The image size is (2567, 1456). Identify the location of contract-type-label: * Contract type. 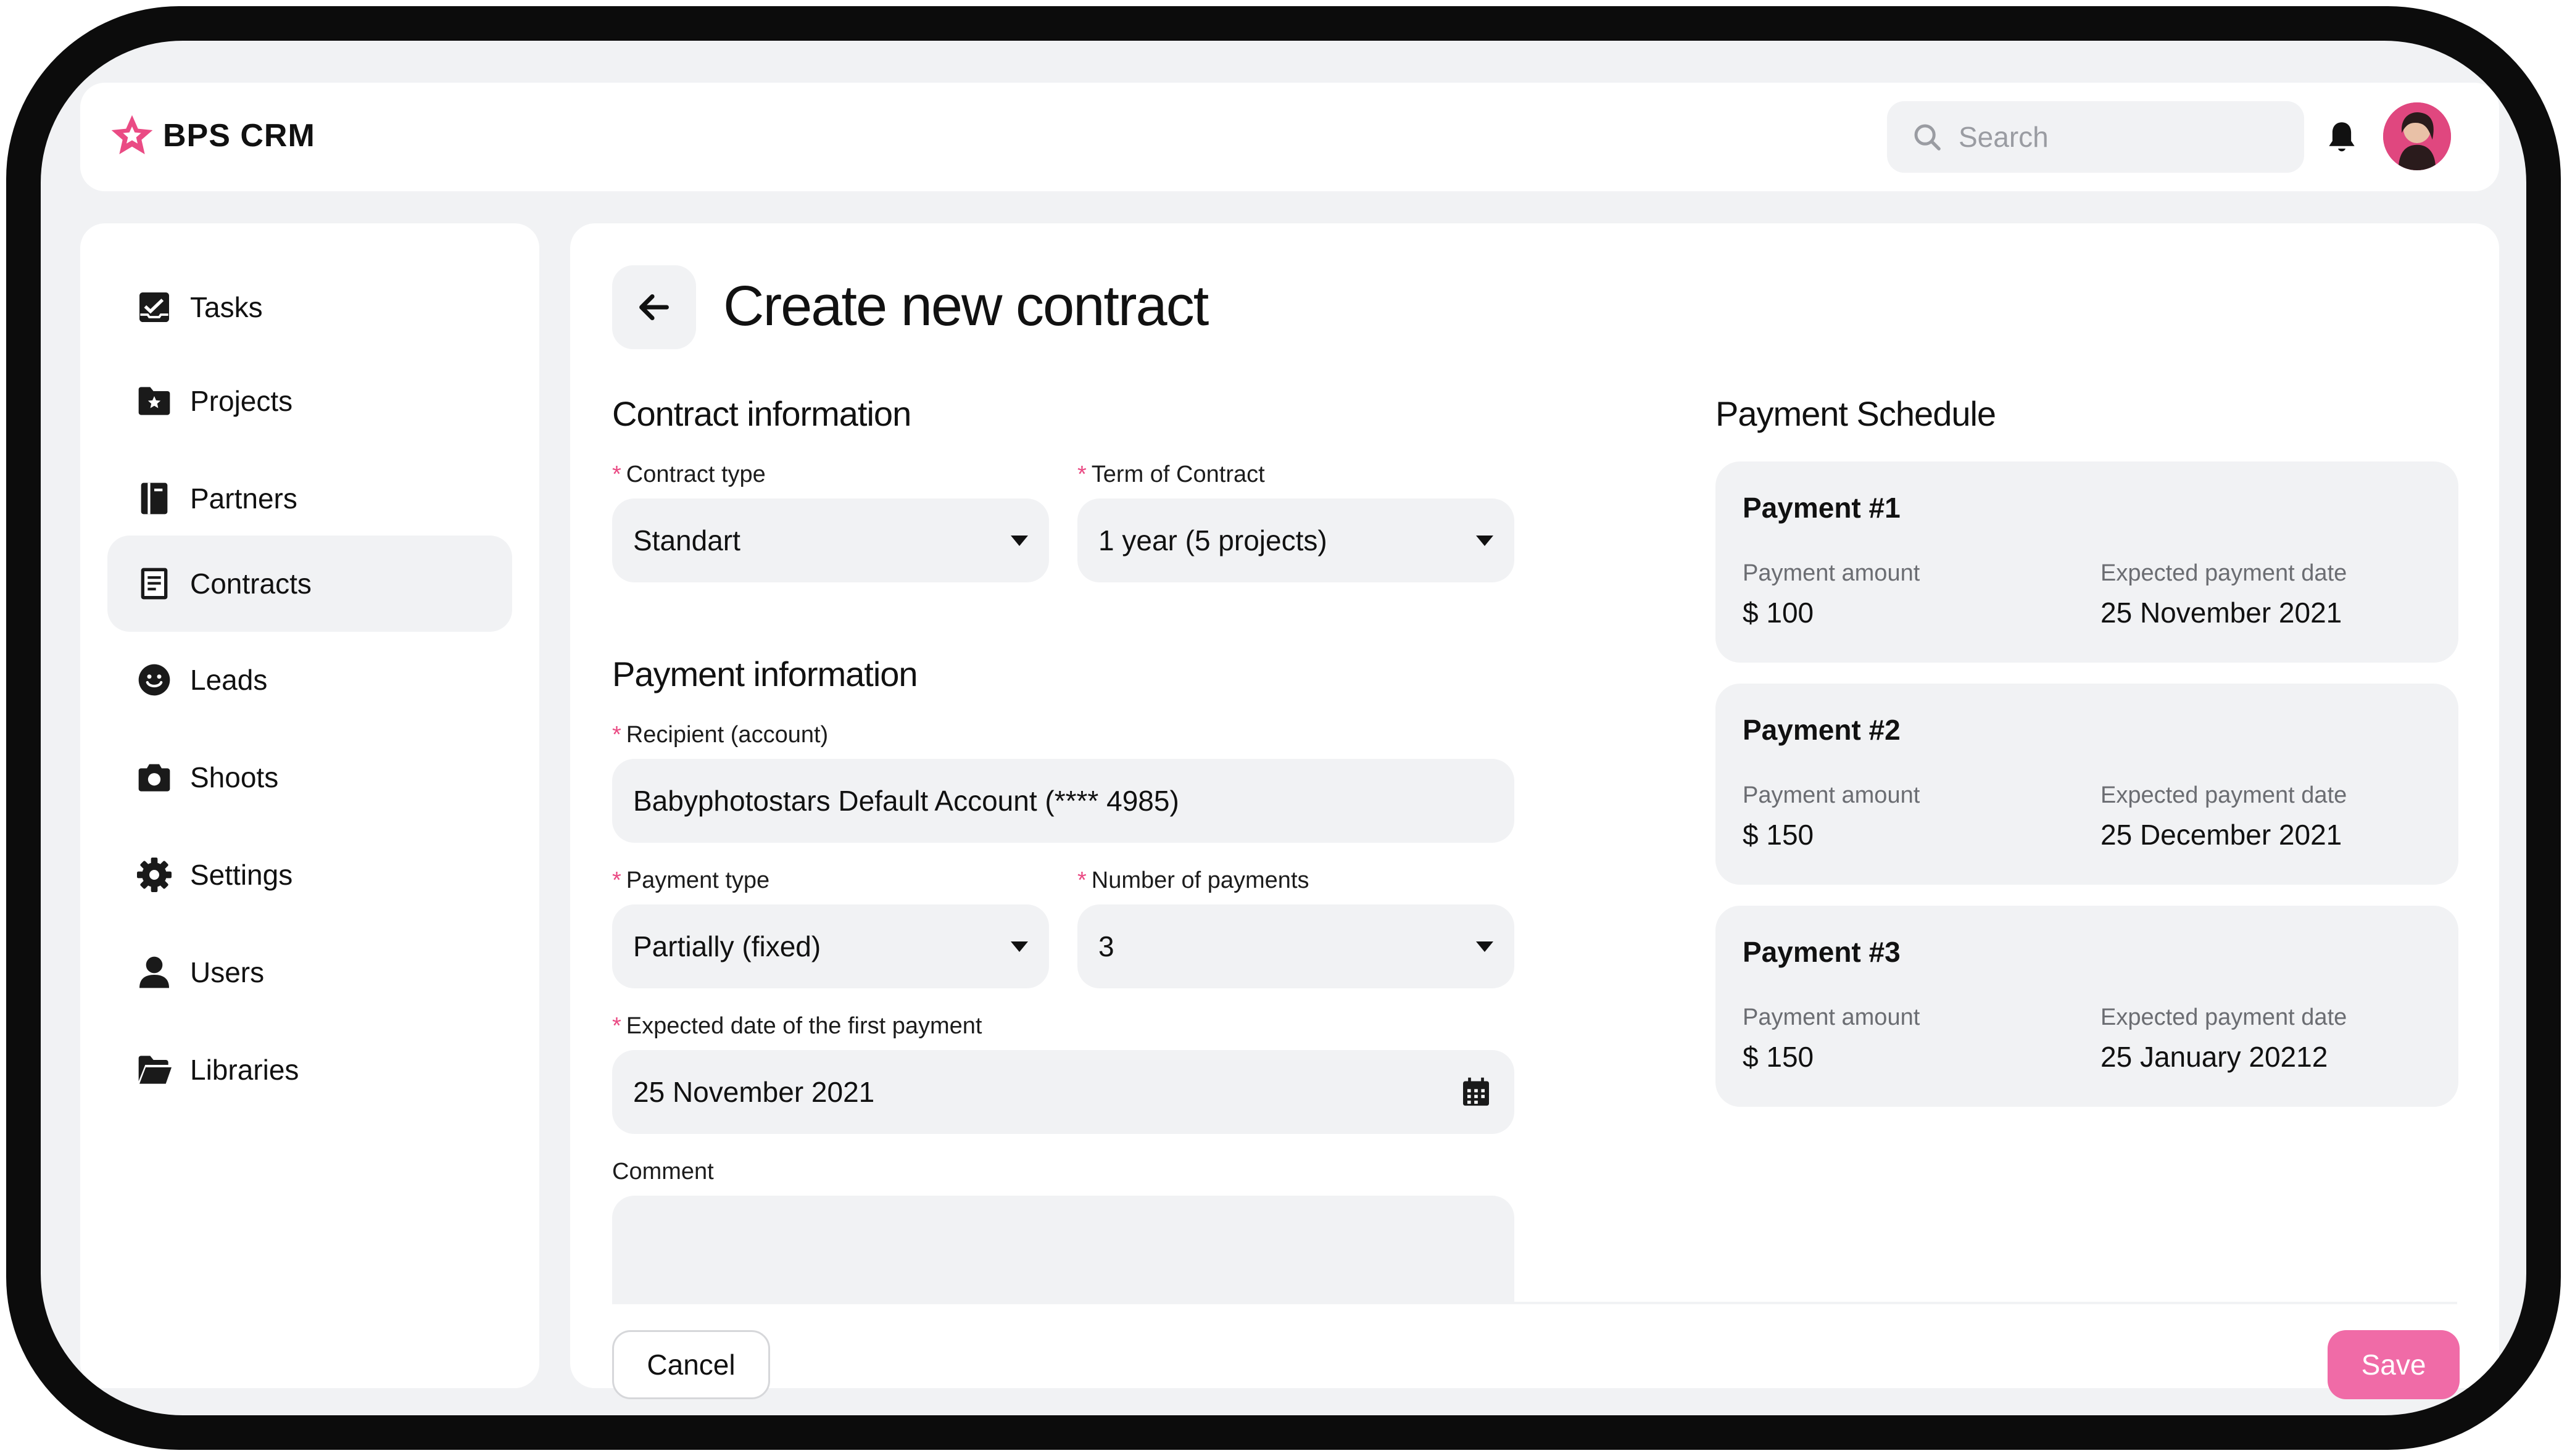
(689, 474).